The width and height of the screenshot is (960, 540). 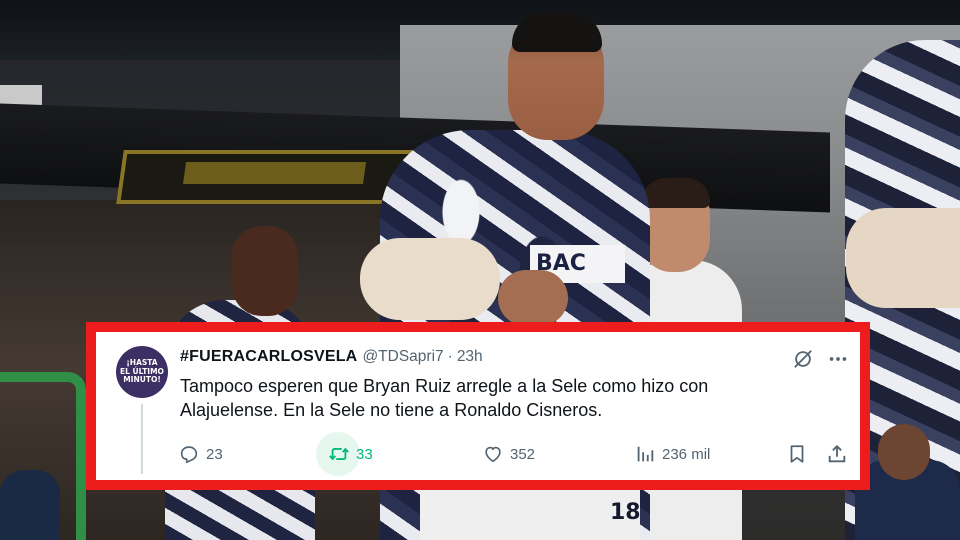 What do you see at coordinates (557, 32) in the screenshot?
I see `main-player-hair` at bounding box center [557, 32].